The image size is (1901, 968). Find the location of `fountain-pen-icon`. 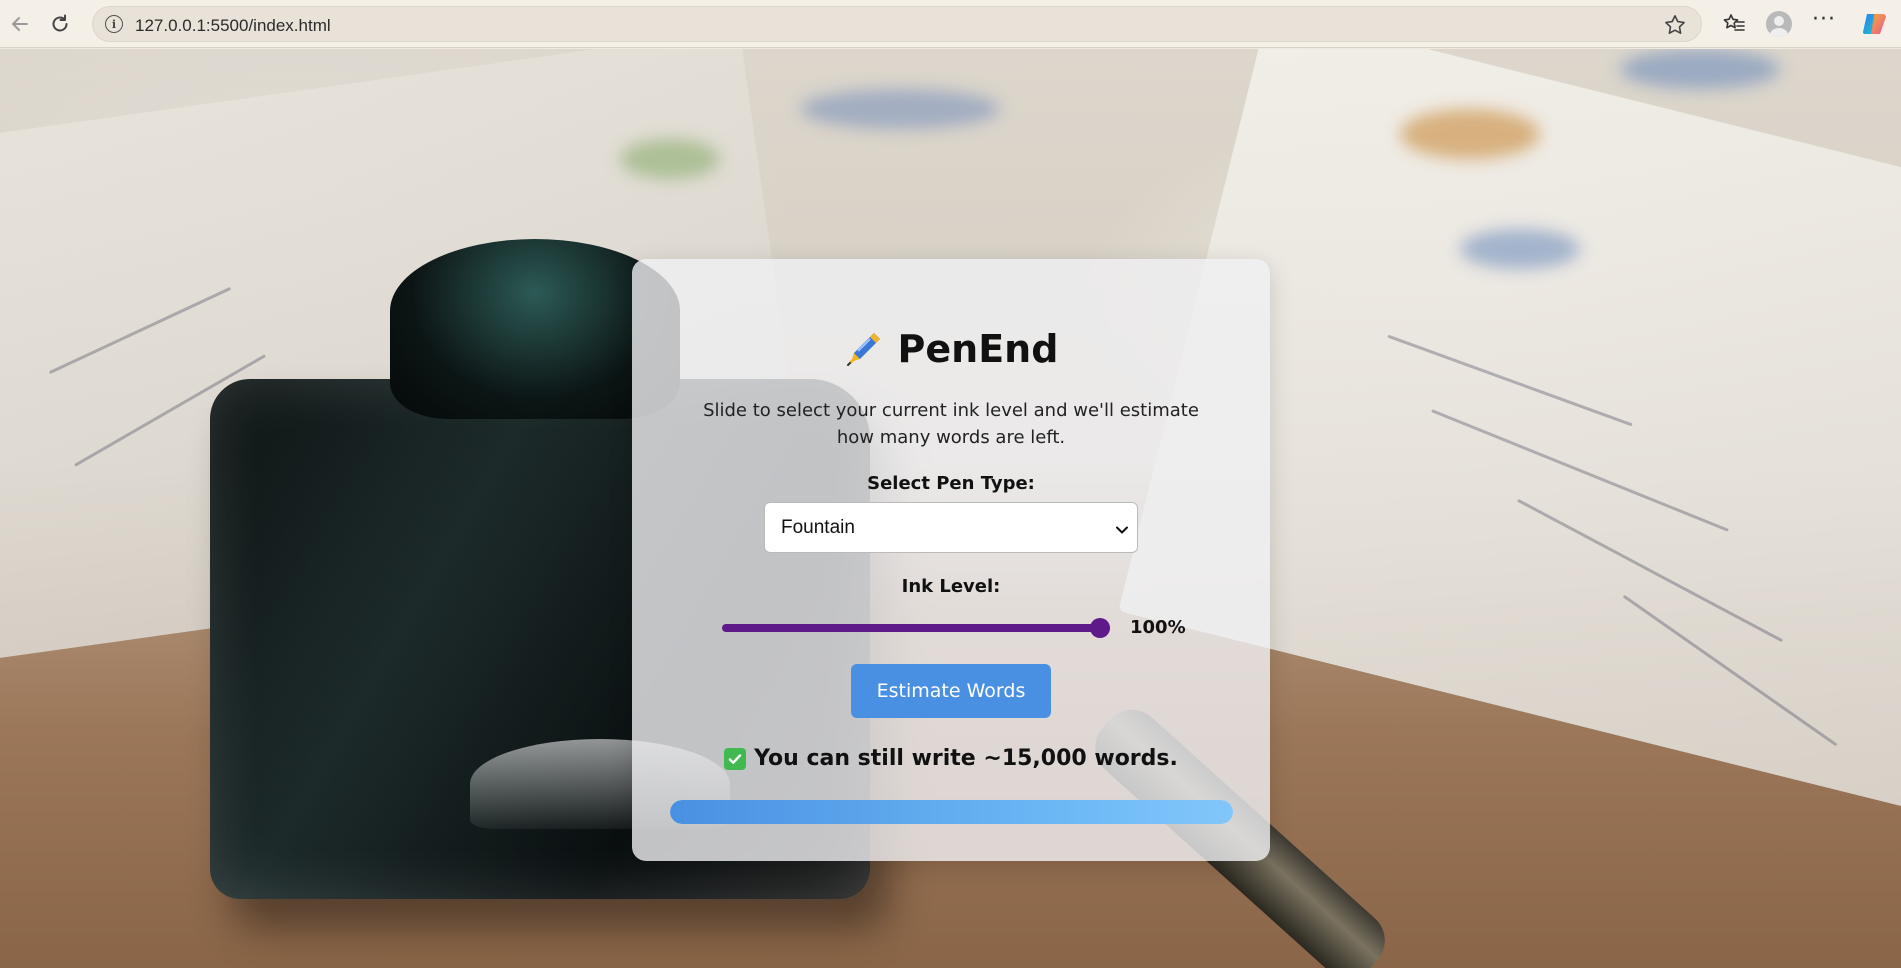

fountain-pen-icon is located at coordinates (864, 349).